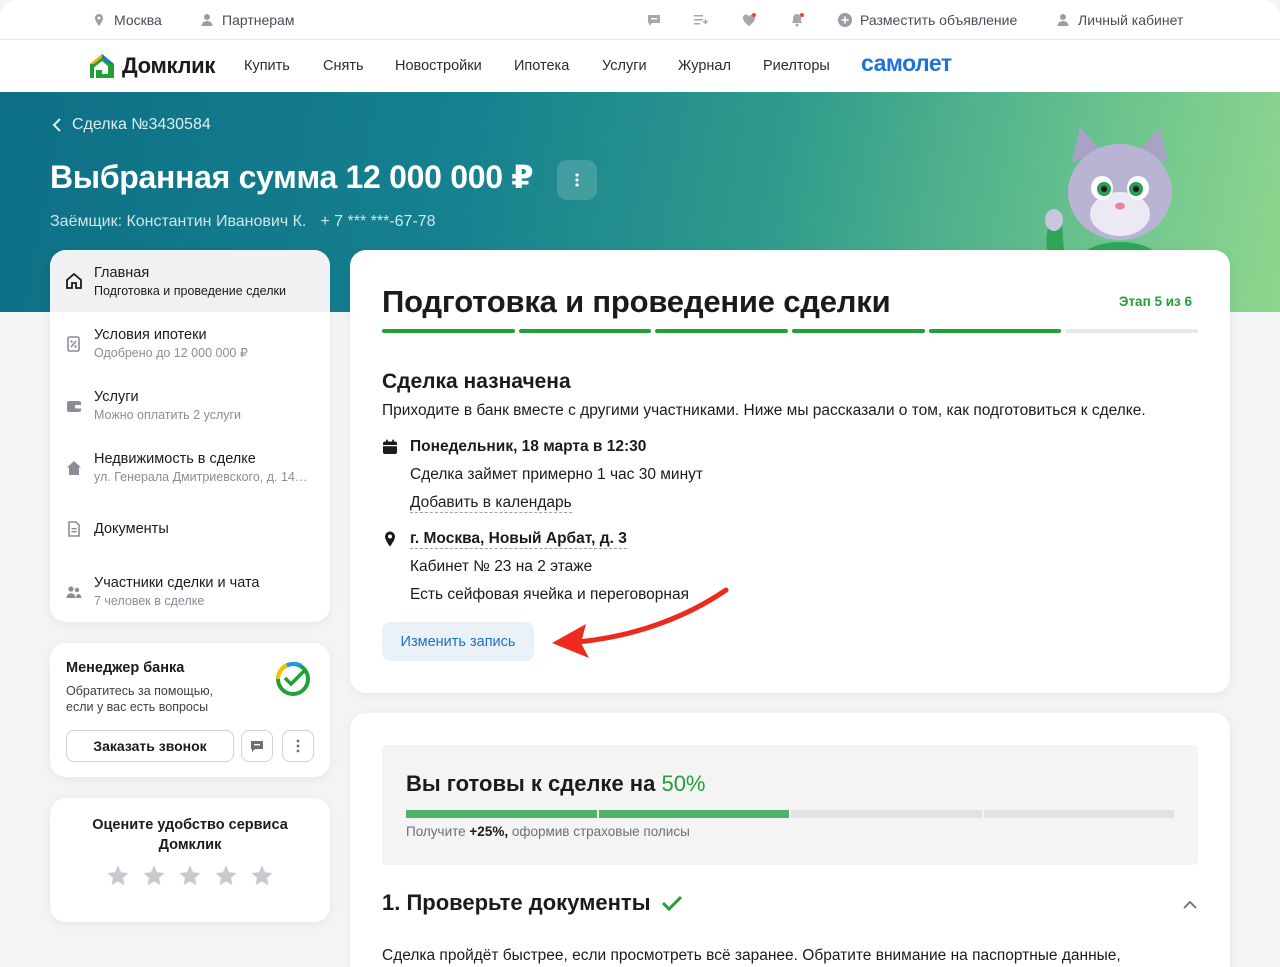  I want to click on check-documents-header: 1. Проверьте документы, so click(532, 903).